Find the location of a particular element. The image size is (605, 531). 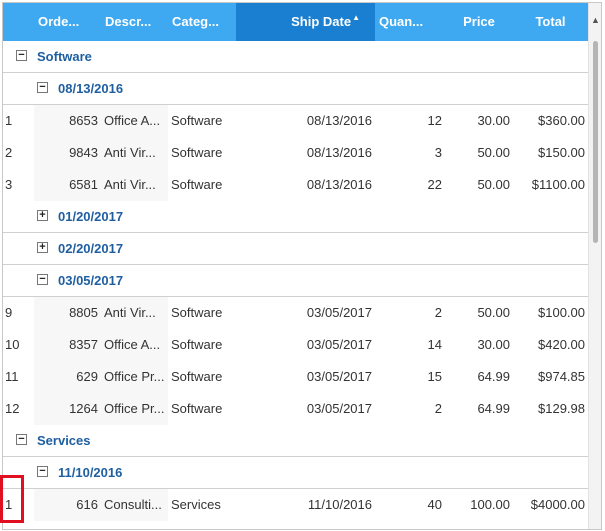

cell-price: 64.99 is located at coordinates (493, 376).